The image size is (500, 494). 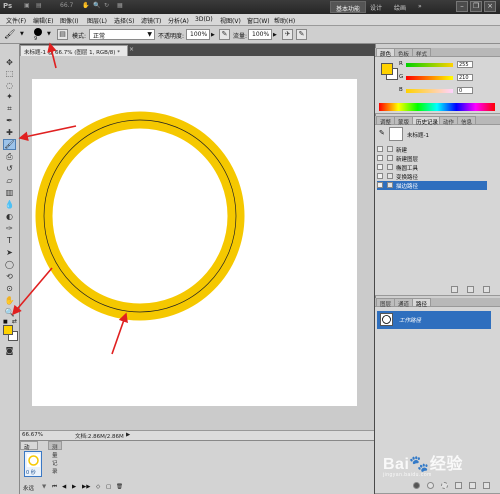 I want to click on play-icon: ▶, so click(x=74, y=487).